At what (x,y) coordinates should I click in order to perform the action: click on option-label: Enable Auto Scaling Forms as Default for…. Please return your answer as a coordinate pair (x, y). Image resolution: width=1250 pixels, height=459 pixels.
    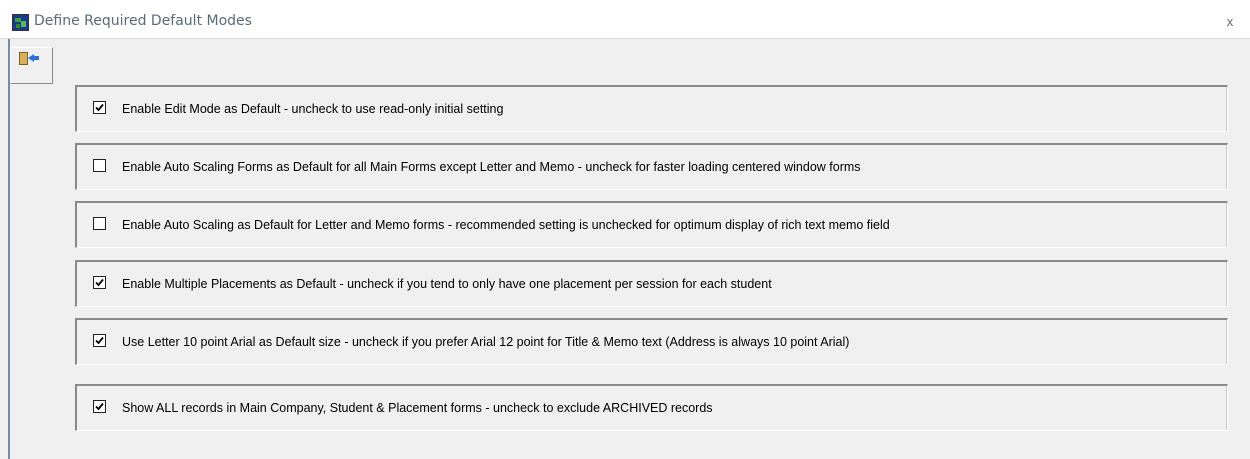
    Looking at the image, I should click on (491, 167).